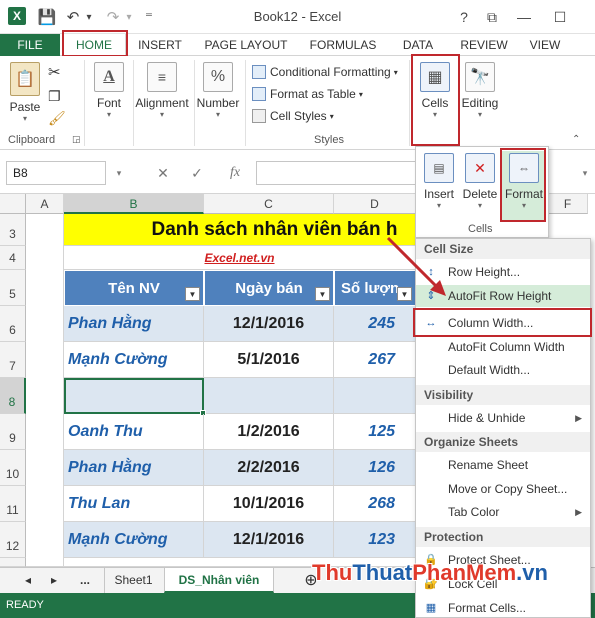 The height and width of the screenshot is (618, 595). Describe the element at coordinates (375, 360) in the screenshot. I see `qty-cell: 267` at that location.